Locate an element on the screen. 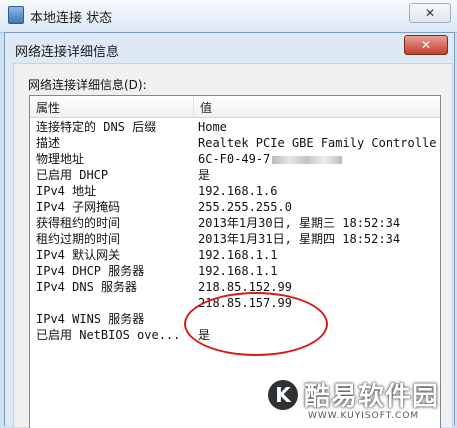 This screenshot has width=457, height=428. list-row: 已启用 DHCP 是 is located at coordinates (235, 175).